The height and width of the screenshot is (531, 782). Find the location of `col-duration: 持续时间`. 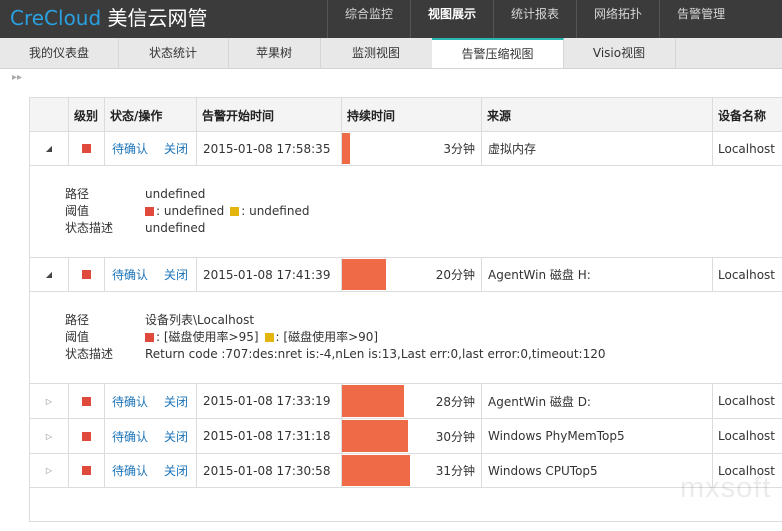

col-duration: 持续时间 is located at coordinates (411, 114).